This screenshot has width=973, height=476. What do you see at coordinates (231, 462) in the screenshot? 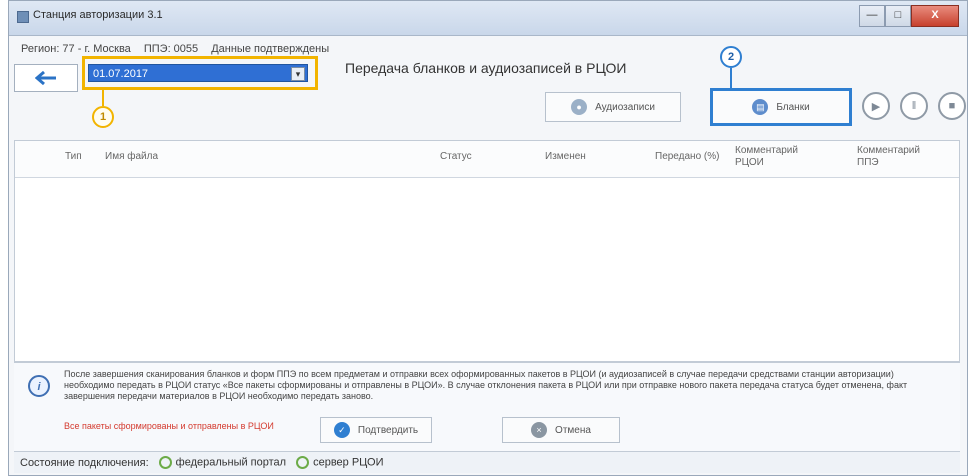
I see `federal-label: федеральный портал` at bounding box center [231, 462].